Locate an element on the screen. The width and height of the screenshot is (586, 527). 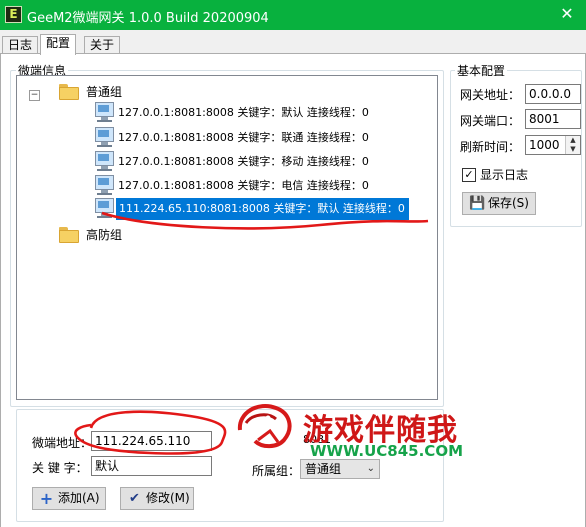
tree-group-label: 高防组 is located at coordinates (104, 235).